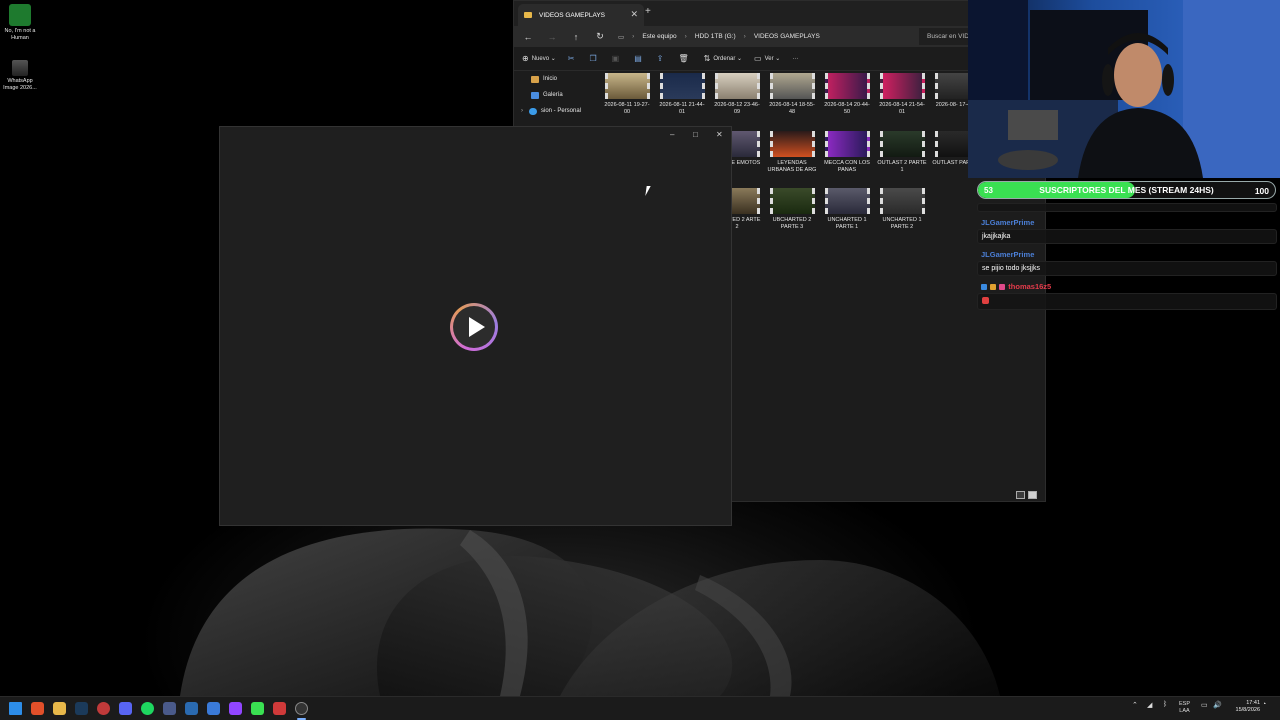 This screenshot has height=720, width=1280. Describe the element at coordinates (1127, 286) in the screenshot. I see `chat-user-row: thomas16z5` at that location.